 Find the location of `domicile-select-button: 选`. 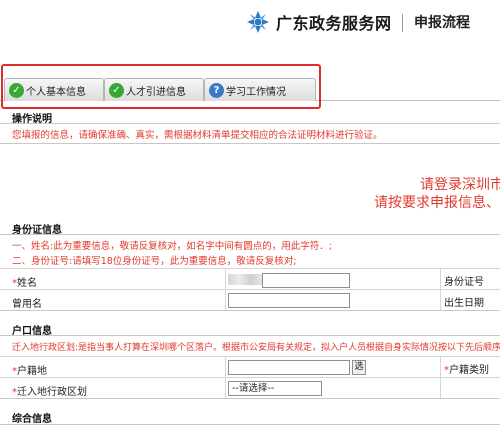

domicile-select-button: 选 is located at coordinates (359, 367).